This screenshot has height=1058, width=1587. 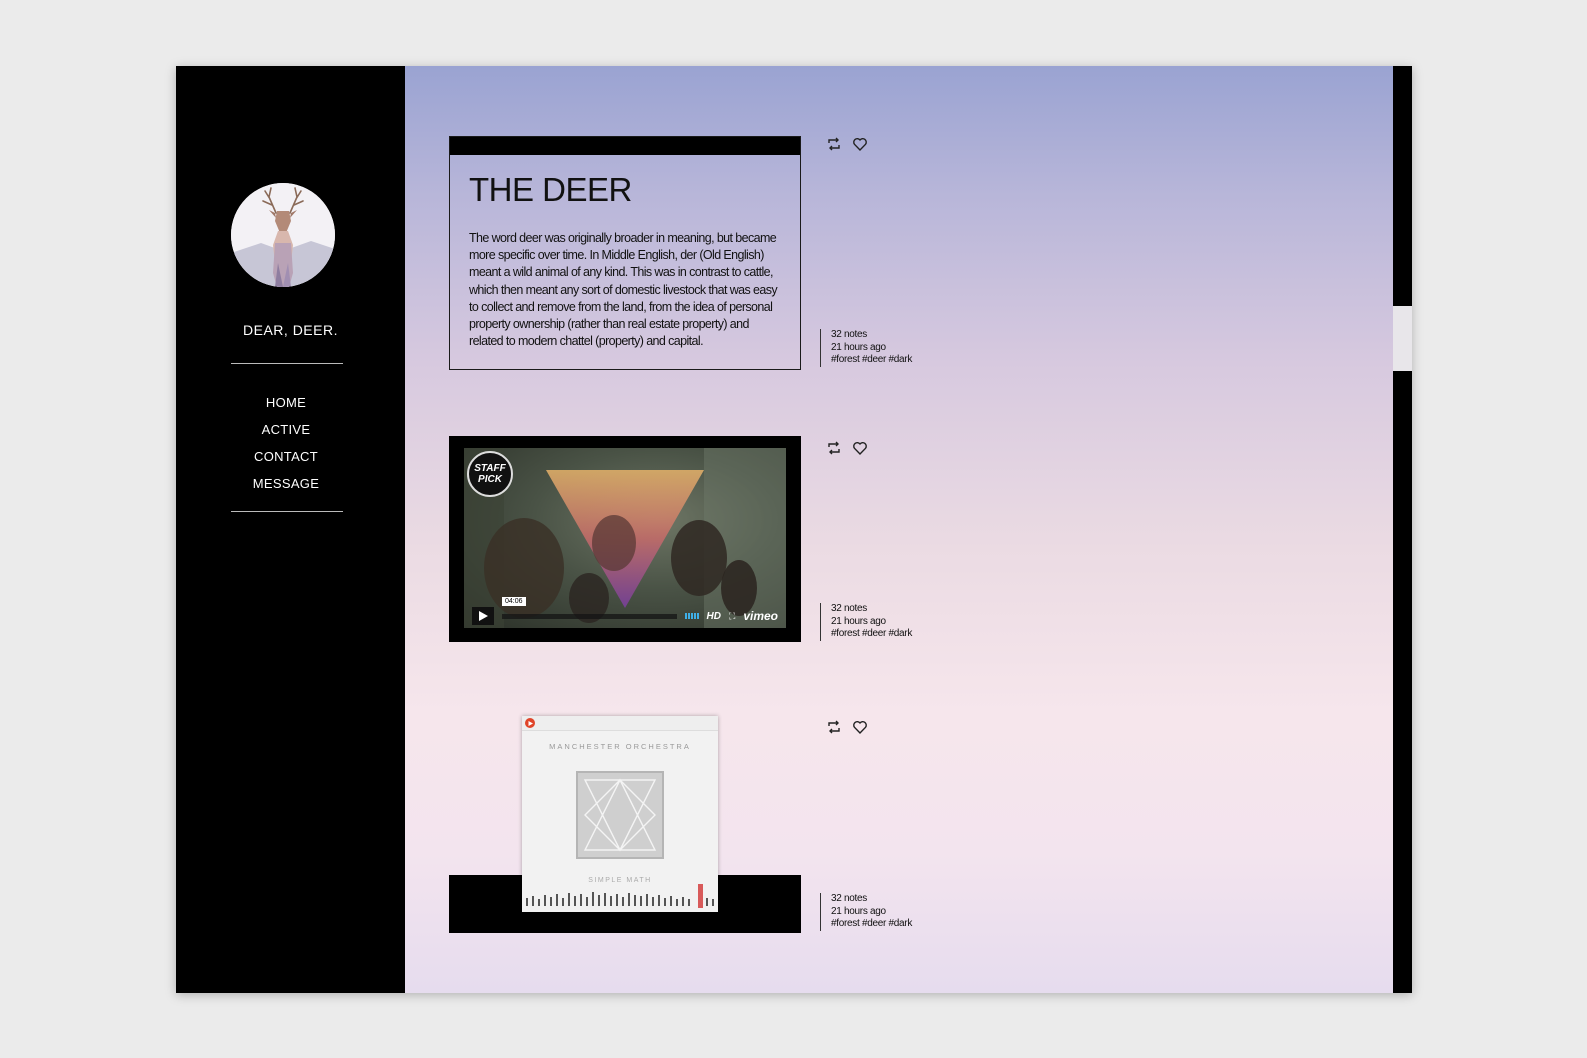 I want to click on main-nav: HOME ACTIVE CONTACT MESSAGE, so click(x=286, y=443).